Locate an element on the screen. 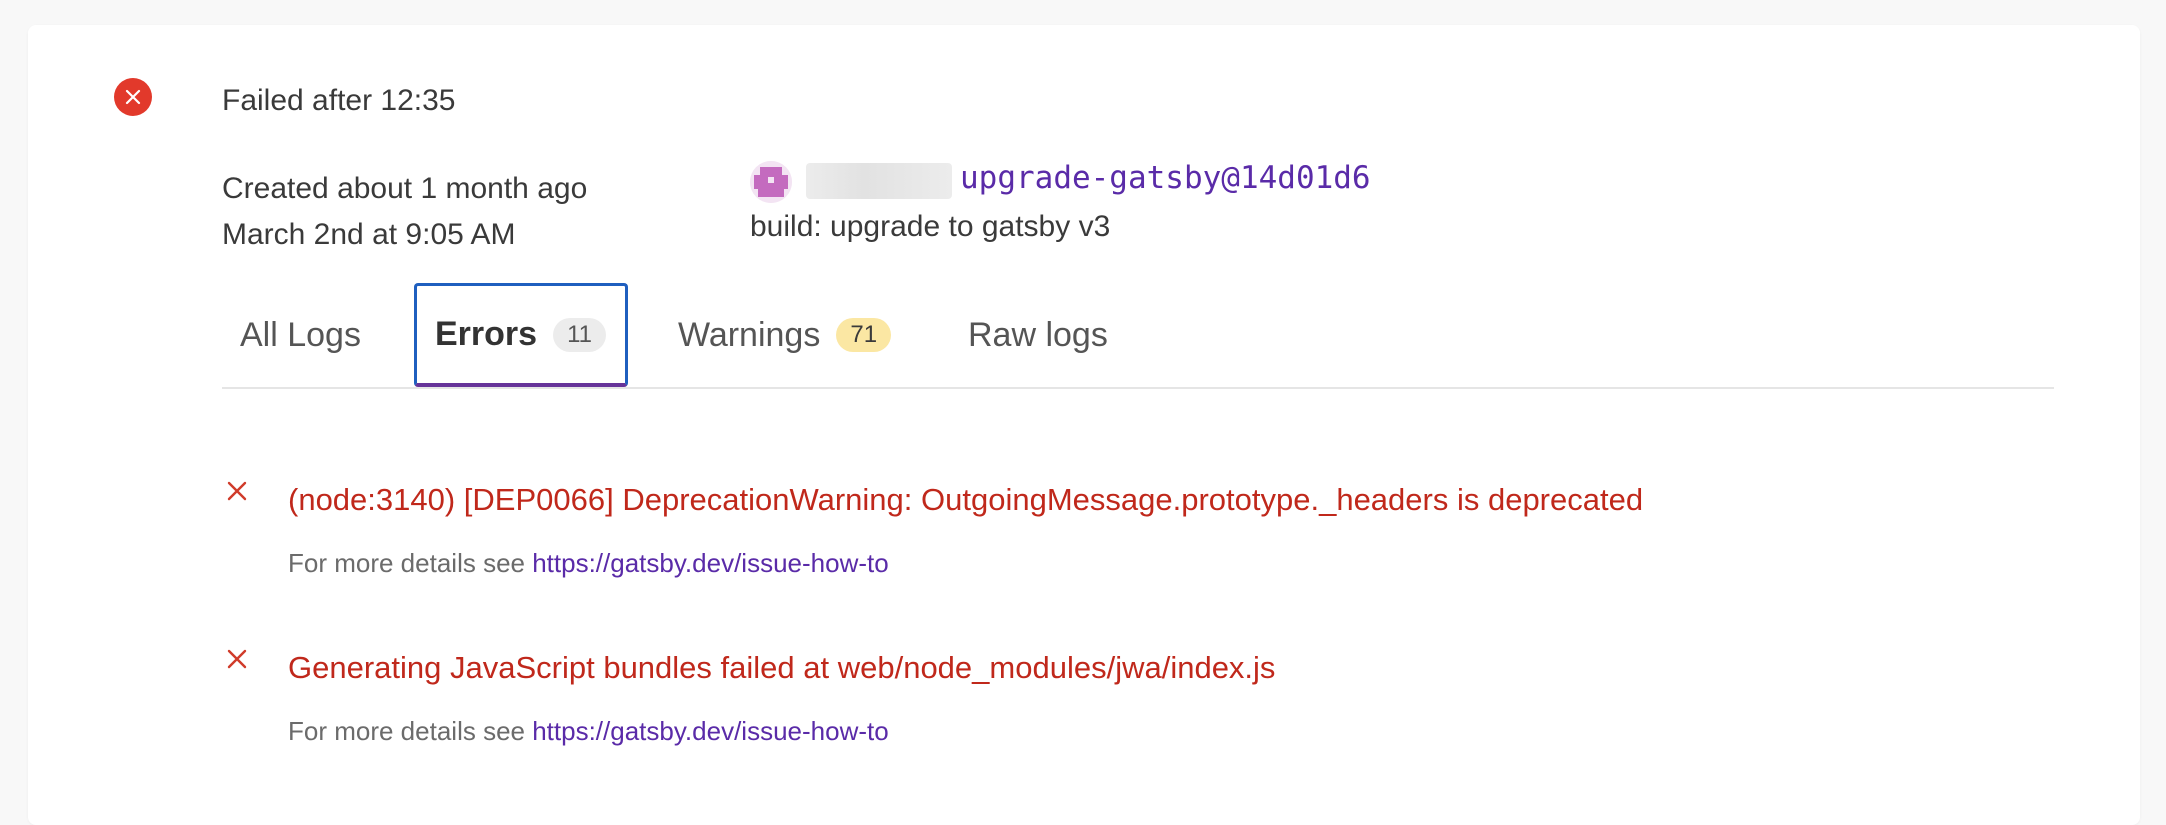  tab-warnings: Warnings 71 is located at coordinates (785, 335).